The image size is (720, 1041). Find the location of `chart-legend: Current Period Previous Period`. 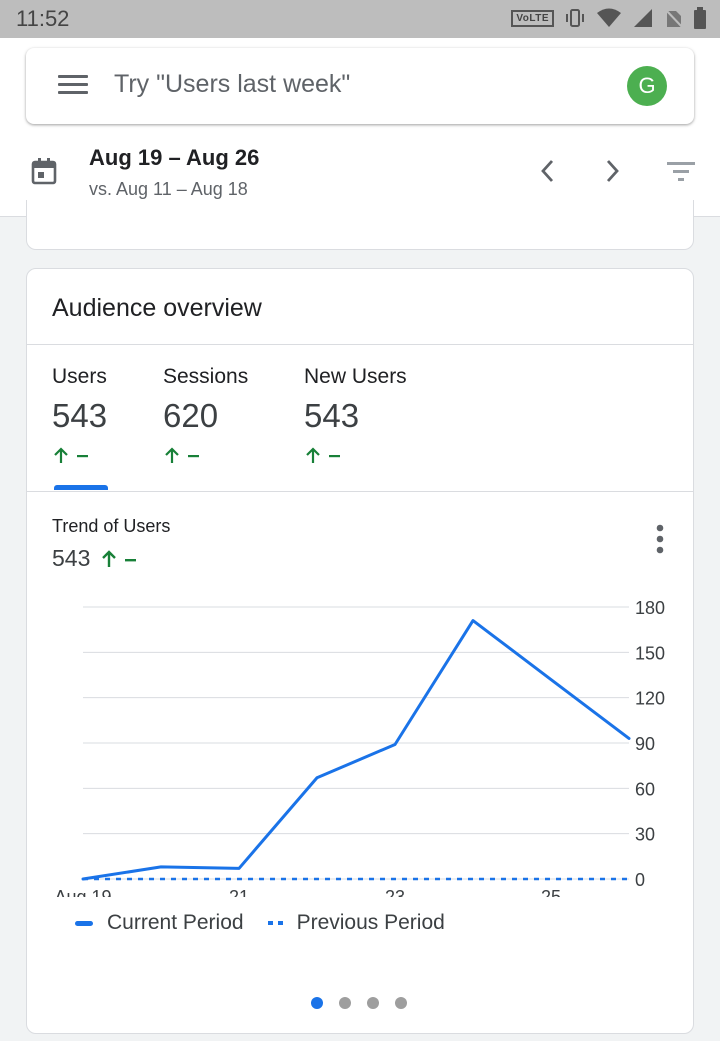

chart-legend: Current Period Previous Period is located at coordinates (272, 923).